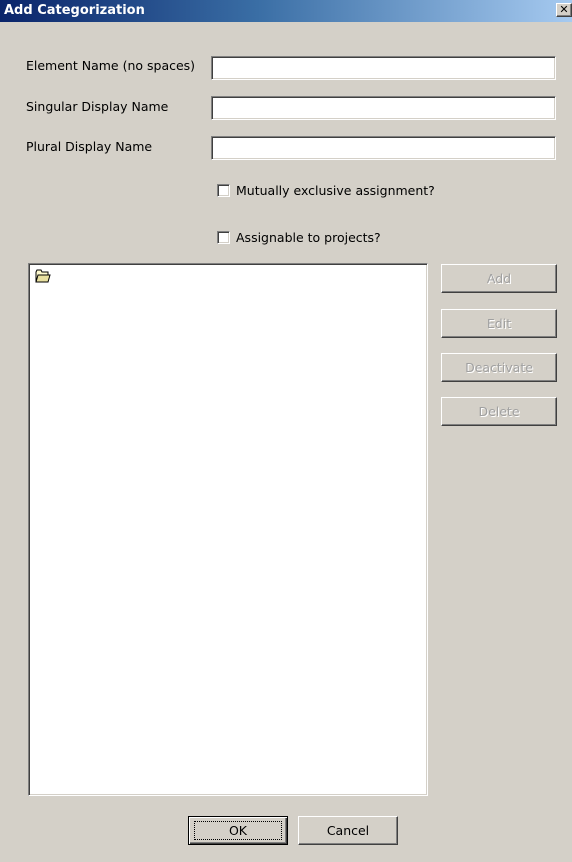 The height and width of the screenshot is (862, 572). Describe the element at coordinates (286, 11) in the screenshot. I see `title-bar: Add Categorization ✕` at that location.